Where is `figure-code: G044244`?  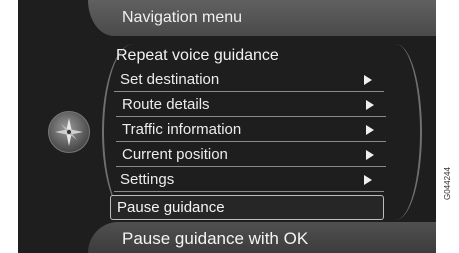
figure-code: G044244 is located at coordinates (447, 183).